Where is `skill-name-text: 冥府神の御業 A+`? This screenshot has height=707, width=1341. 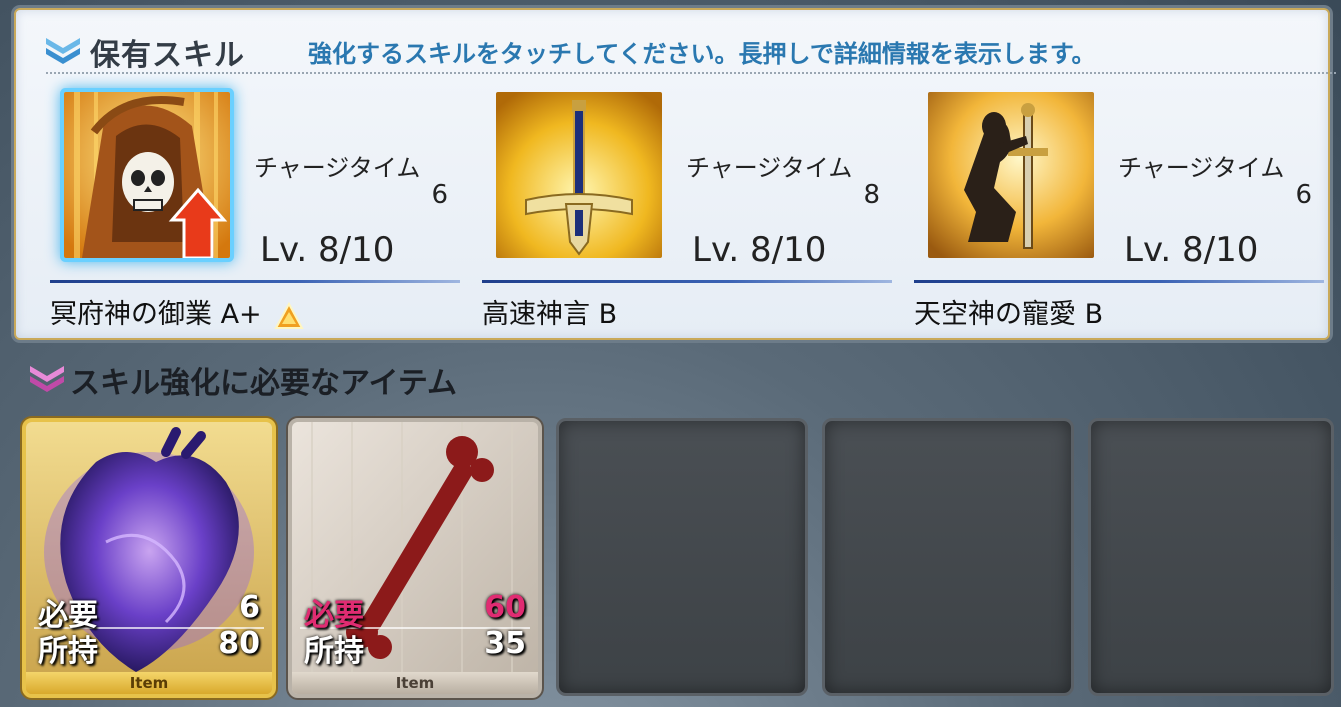
skill-name-text: 冥府神の御業 A+ is located at coordinates (156, 314).